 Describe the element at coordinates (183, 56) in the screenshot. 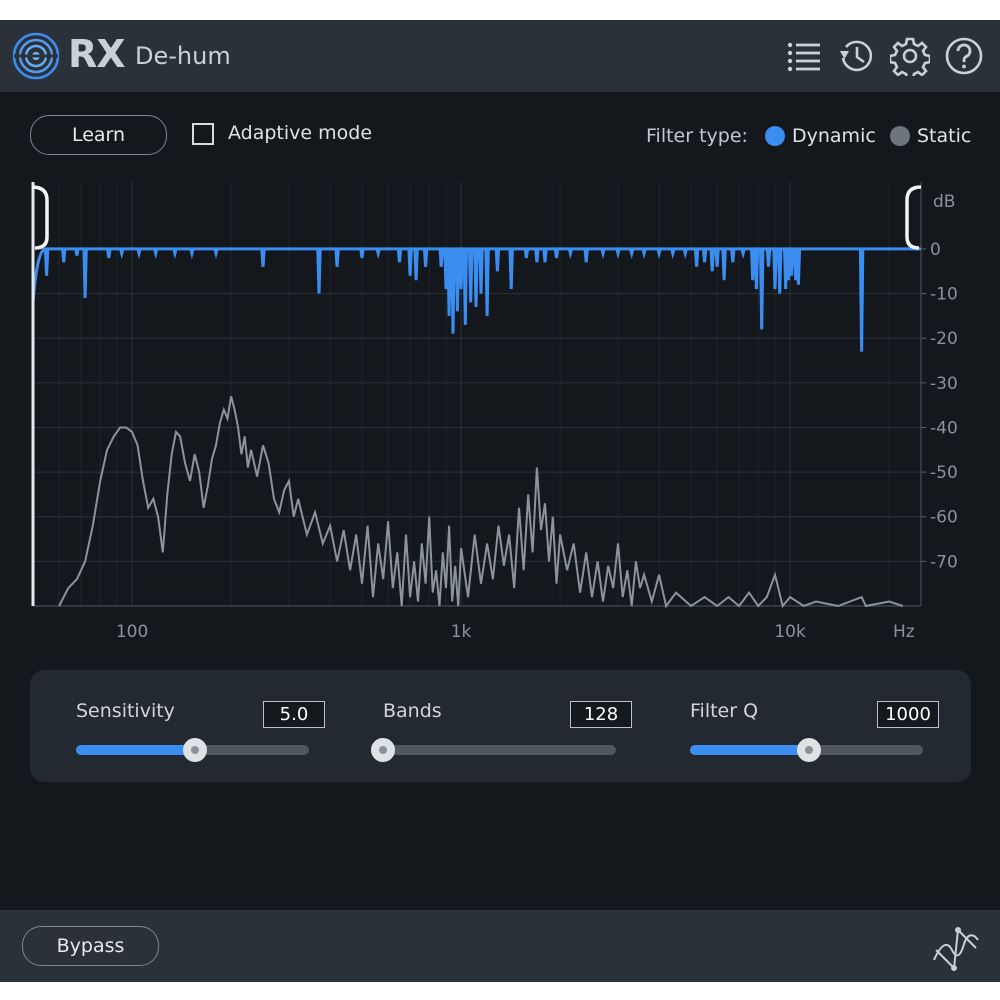

I see `plugin-name: De-hum` at that location.